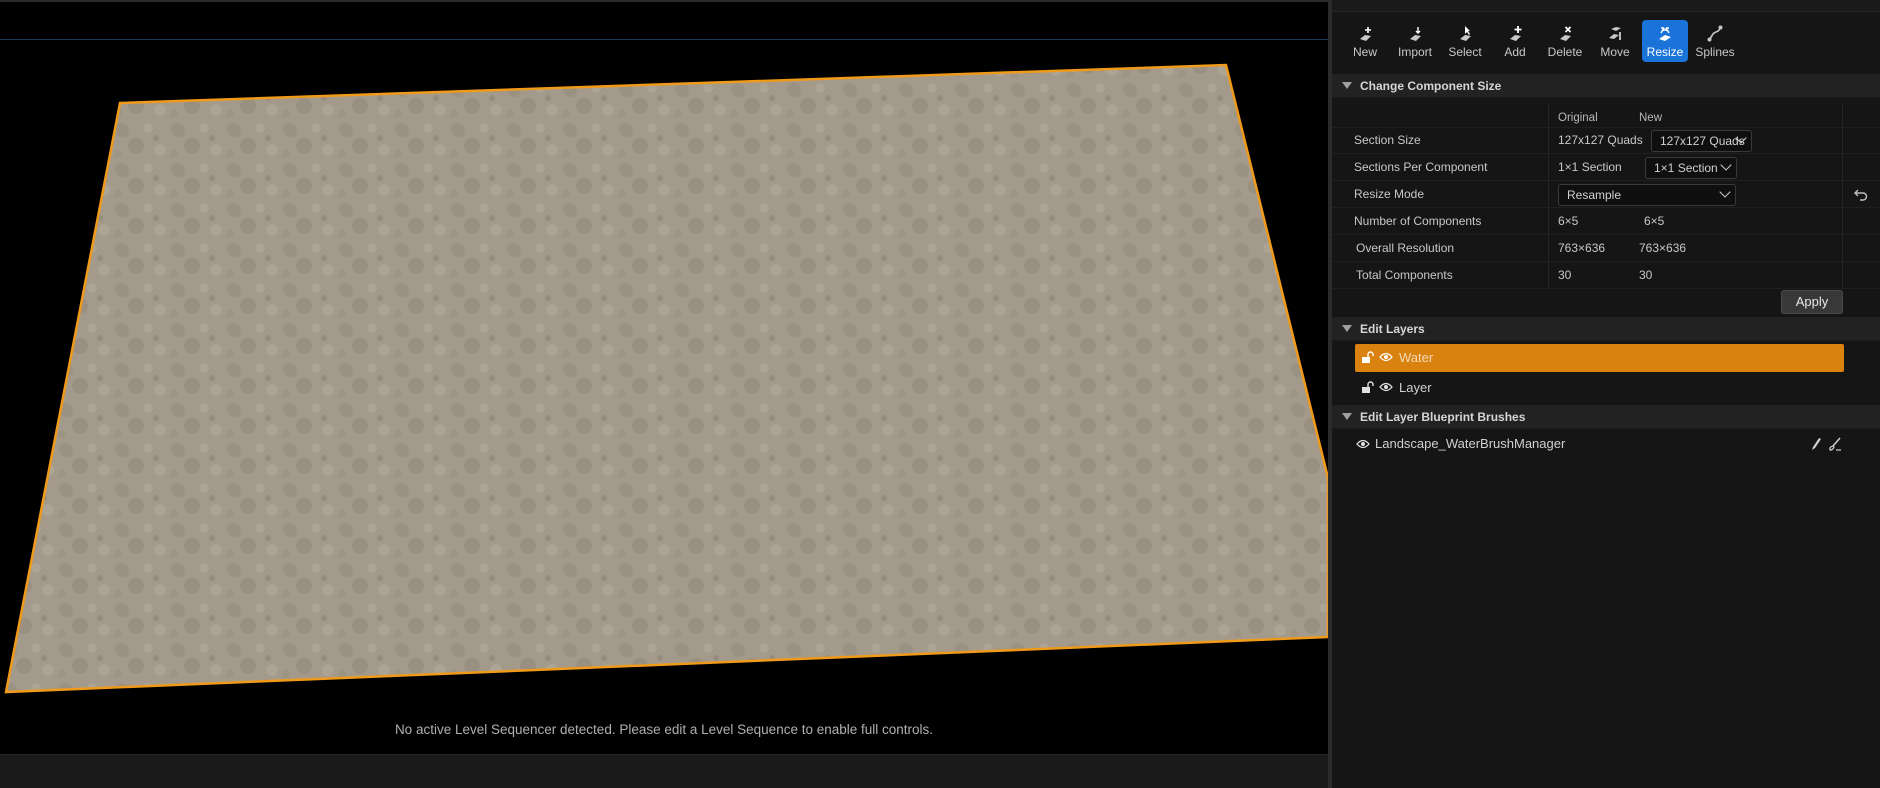 The height and width of the screenshot is (788, 1880). What do you see at coordinates (1565, 275) in the screenshot?
I see `total-components-original: 30` at bounding box center [1565, 275].